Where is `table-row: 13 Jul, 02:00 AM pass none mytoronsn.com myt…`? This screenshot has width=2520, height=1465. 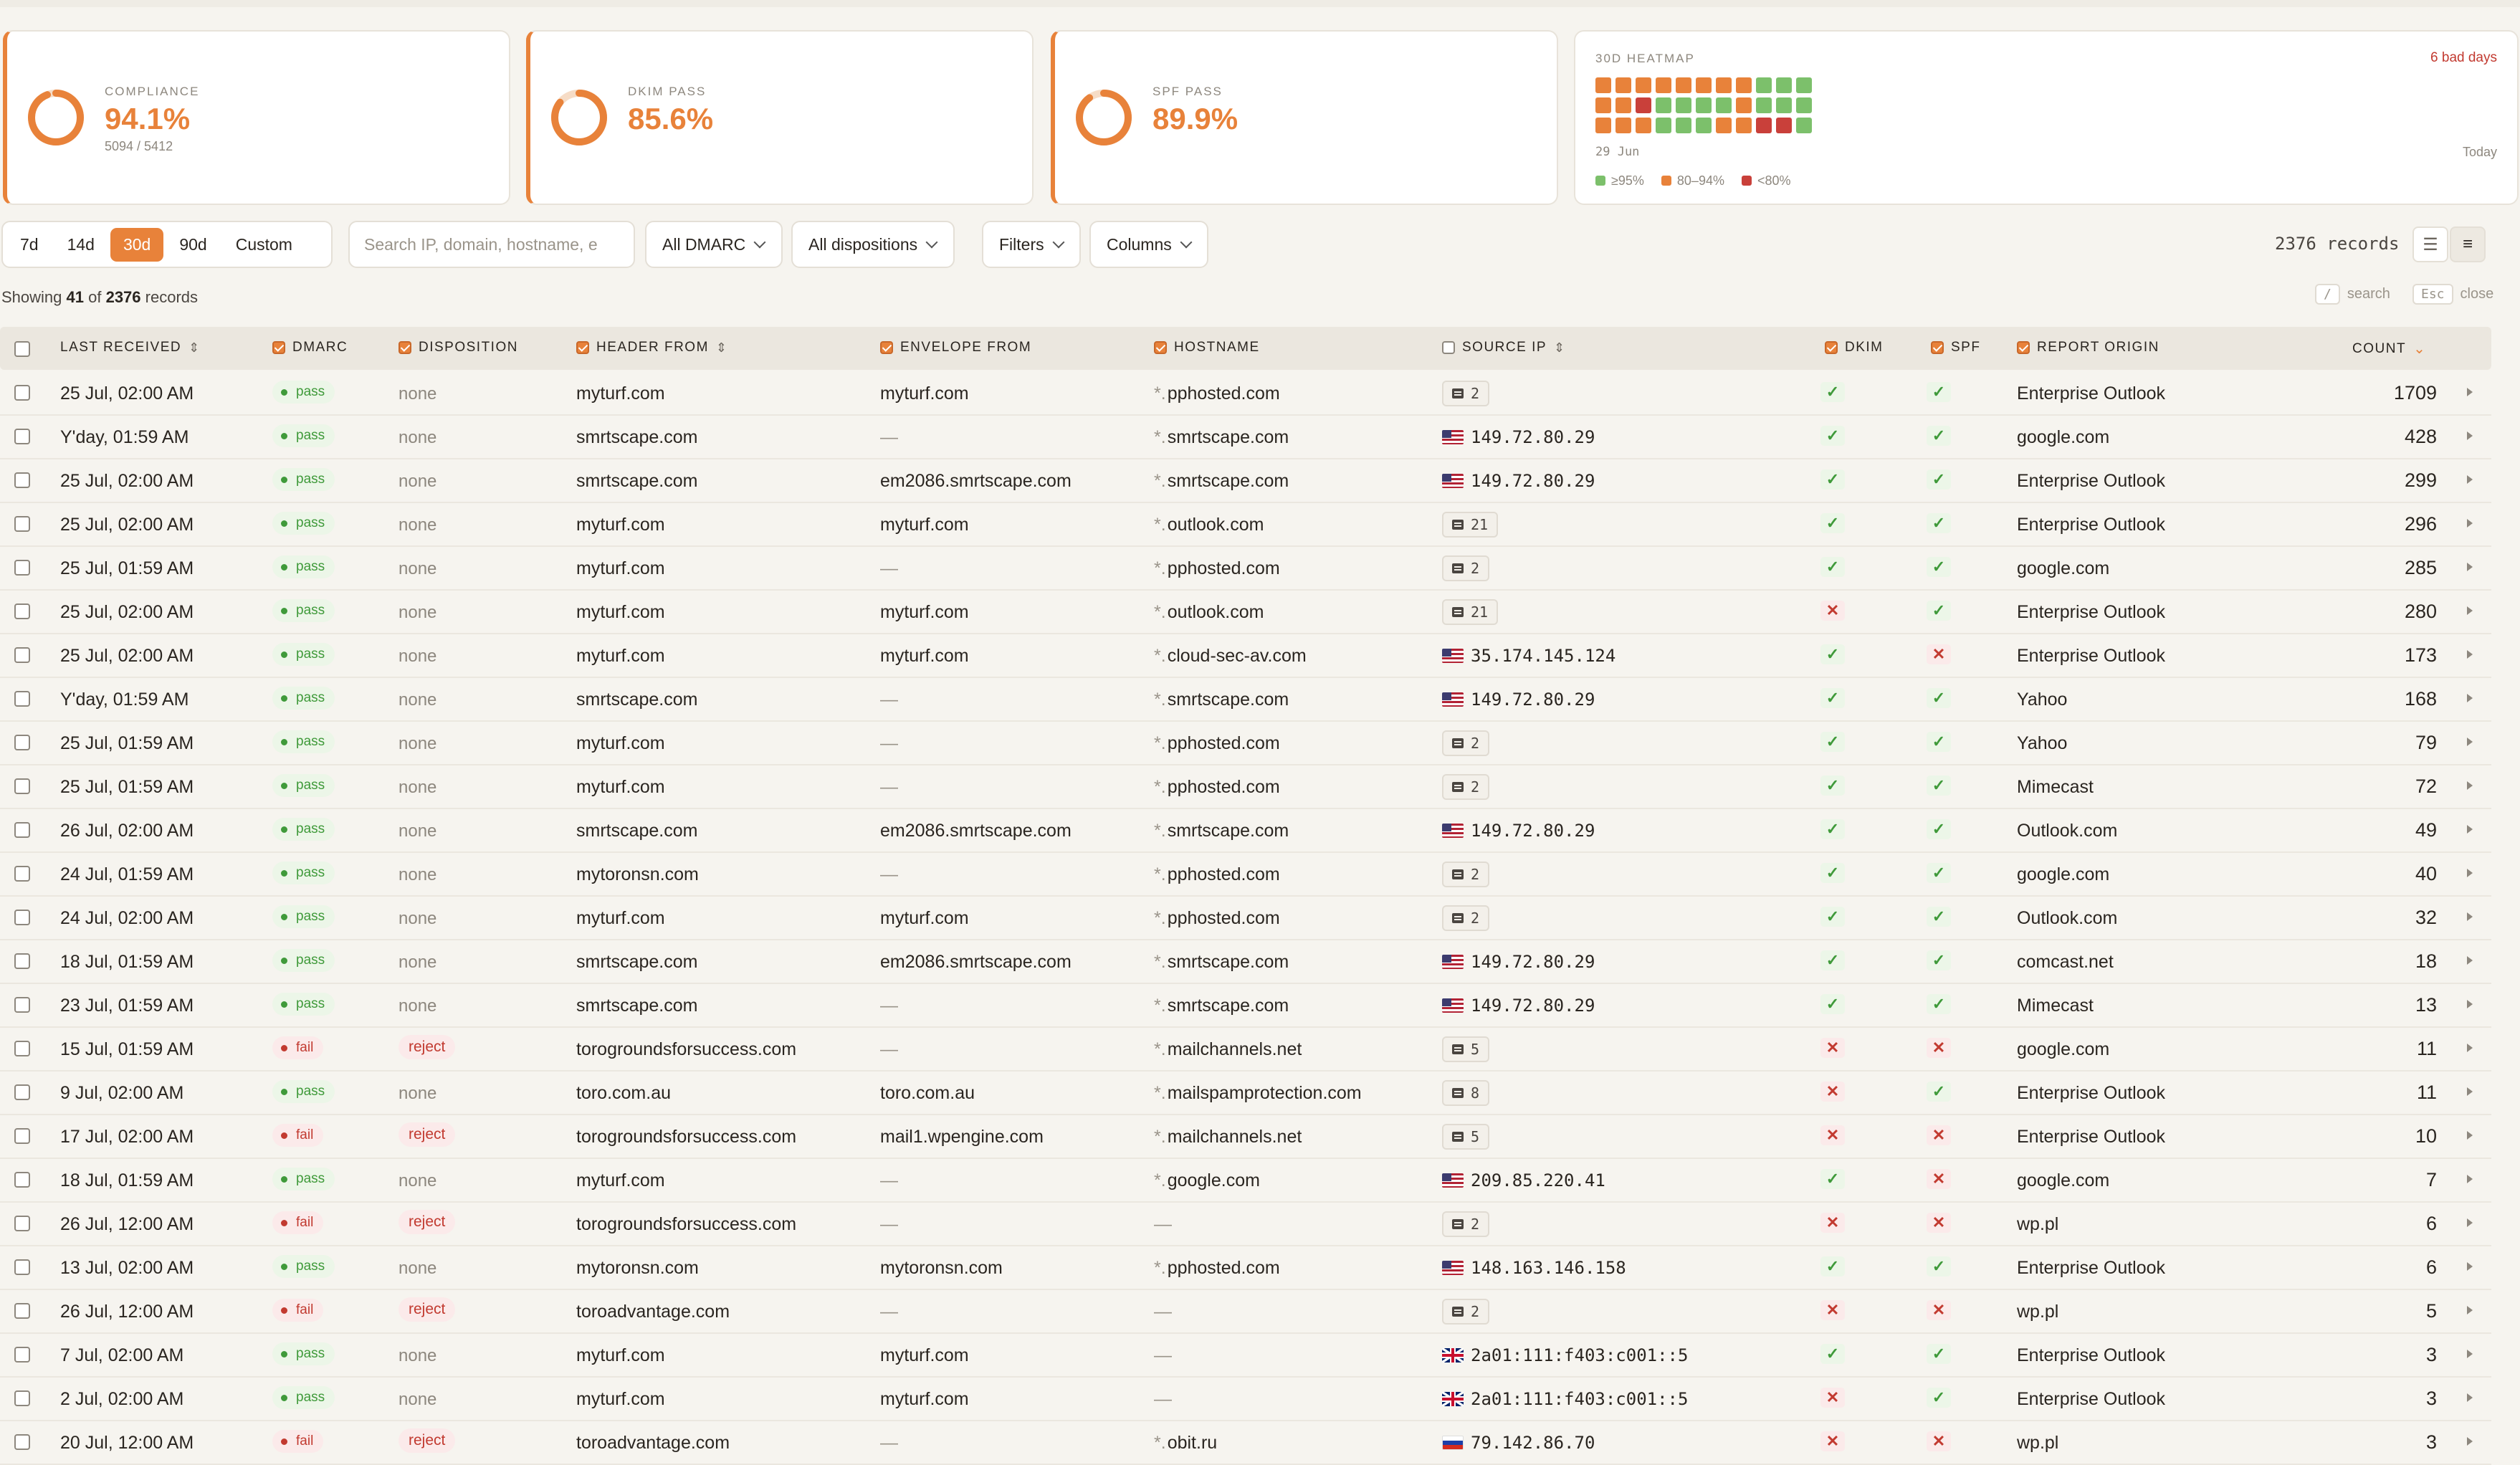
table-row: 13 Jul, 02:00 AM pass none mytoronsn.com myt… is located at coordinates (1245, 1268).